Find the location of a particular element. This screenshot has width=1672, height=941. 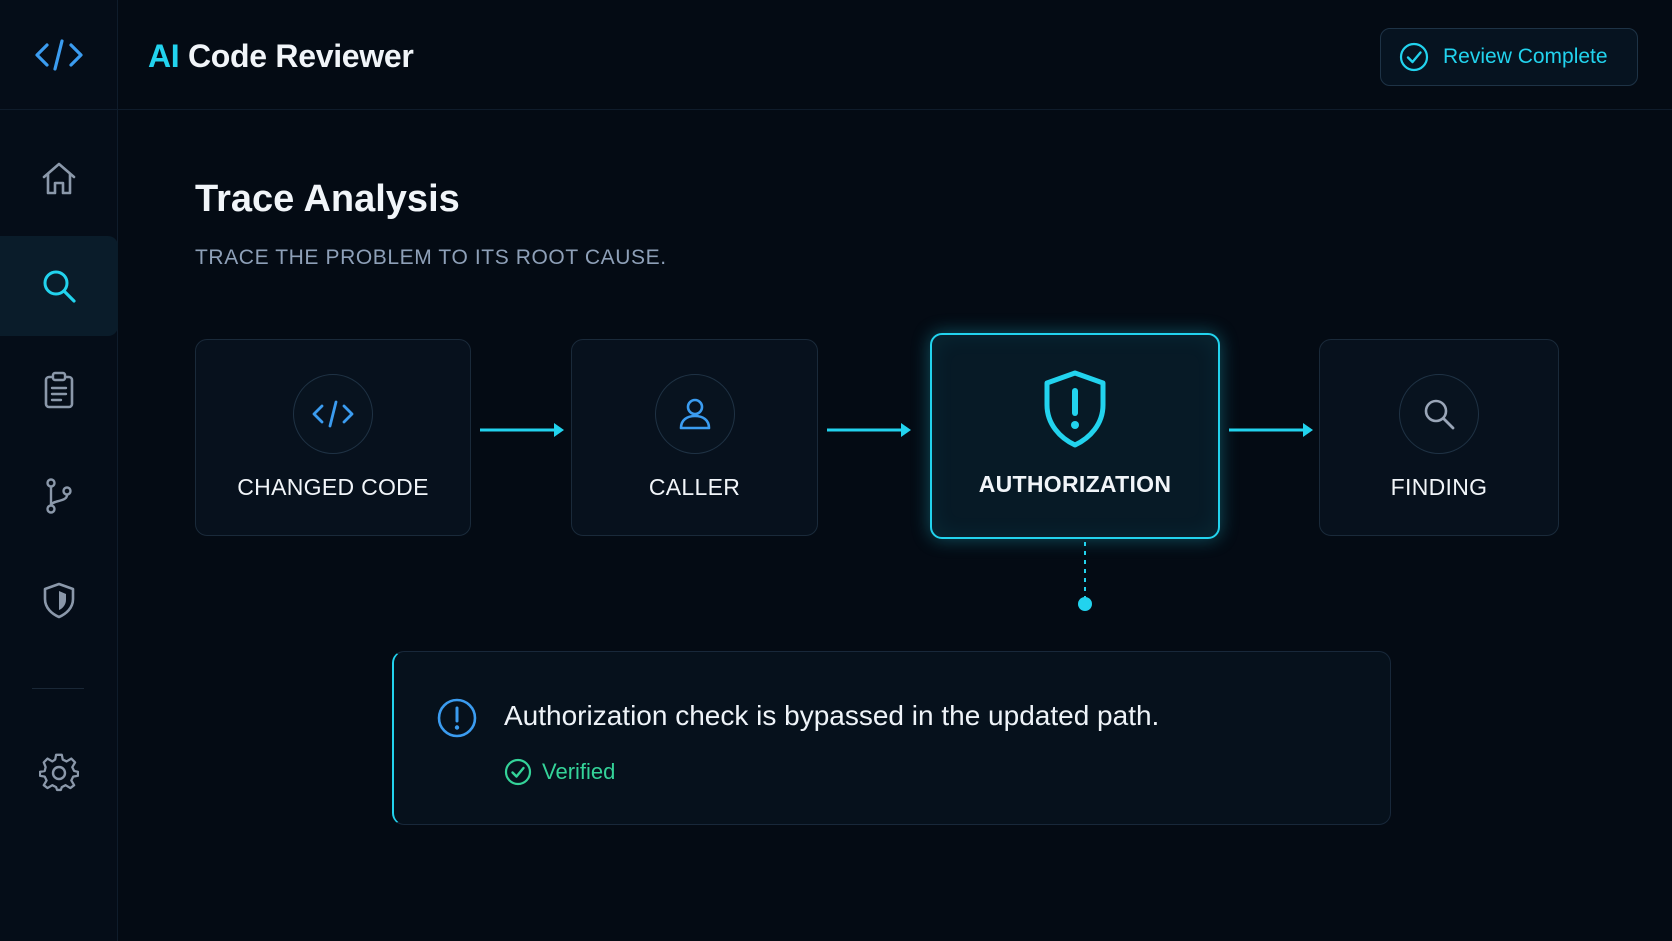

trace-step-label: AUTHORIZATION is located at coordinates (1075, 484).